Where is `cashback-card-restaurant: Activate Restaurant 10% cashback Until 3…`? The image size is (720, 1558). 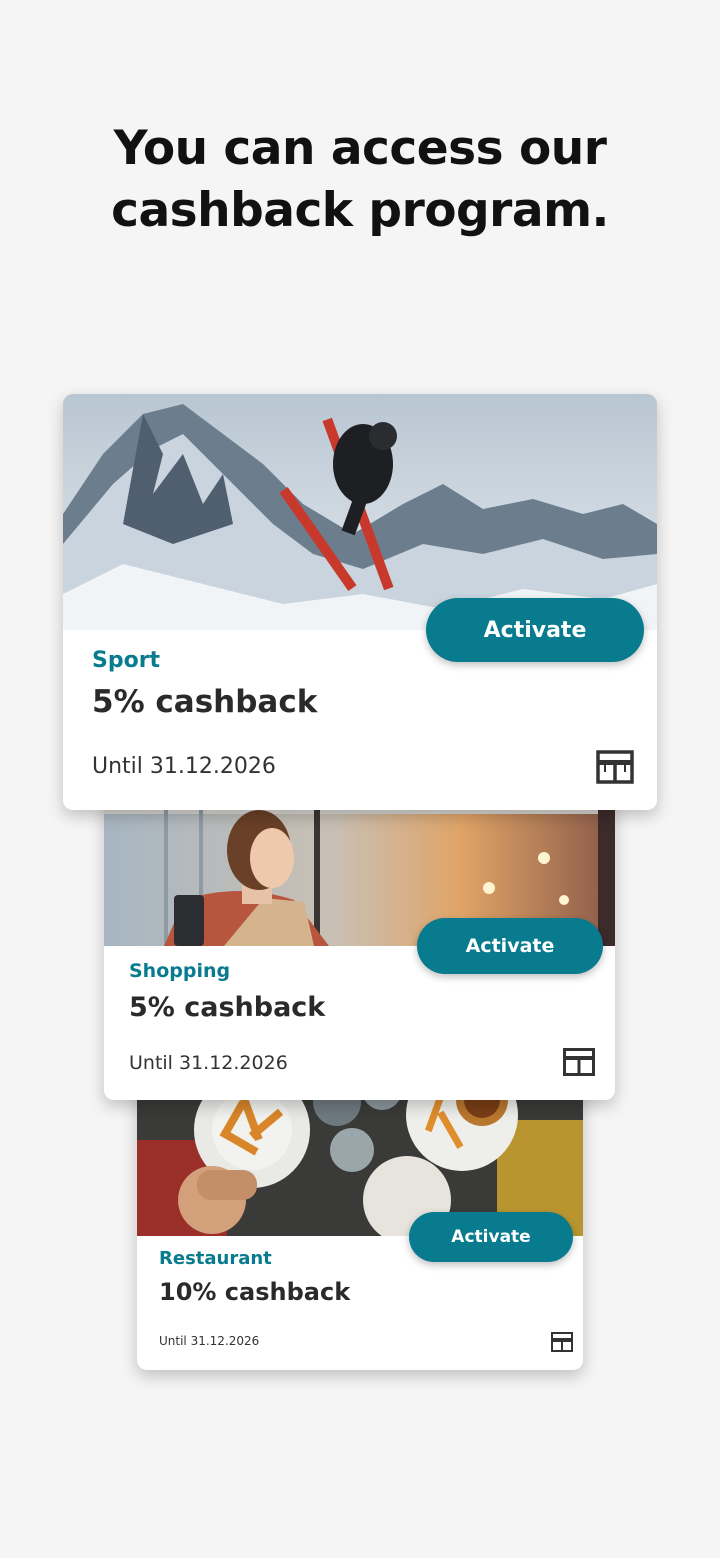 cashback-card-restaurant: Activate Restaurant 10% cashback Until 3… is located at coordinates (360, 1215).